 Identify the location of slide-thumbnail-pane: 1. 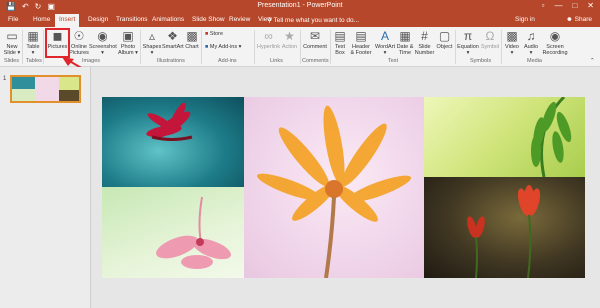
(45, 187).